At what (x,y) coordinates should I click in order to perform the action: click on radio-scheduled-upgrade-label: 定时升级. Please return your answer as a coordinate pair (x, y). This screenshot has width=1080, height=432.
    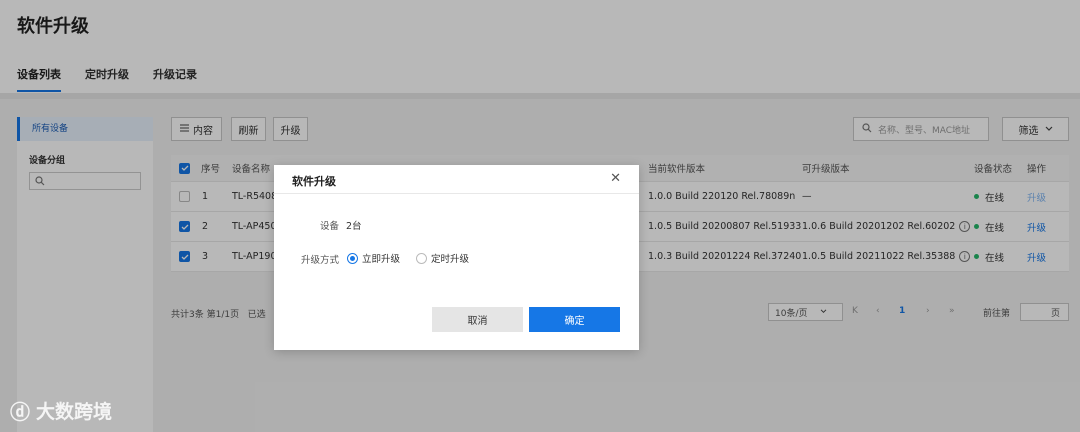
    Looking at the image, I should click on (450, 259).